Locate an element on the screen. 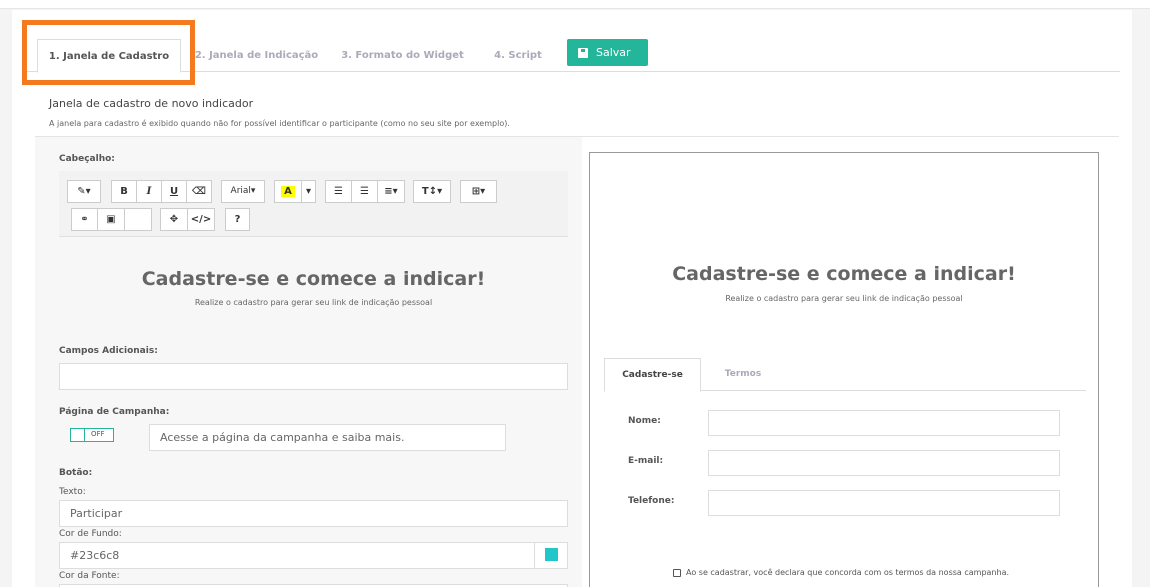 This screenshot has height=587, width=1150. text-size-glyph: T↕ is located at coordinates (429, 191).